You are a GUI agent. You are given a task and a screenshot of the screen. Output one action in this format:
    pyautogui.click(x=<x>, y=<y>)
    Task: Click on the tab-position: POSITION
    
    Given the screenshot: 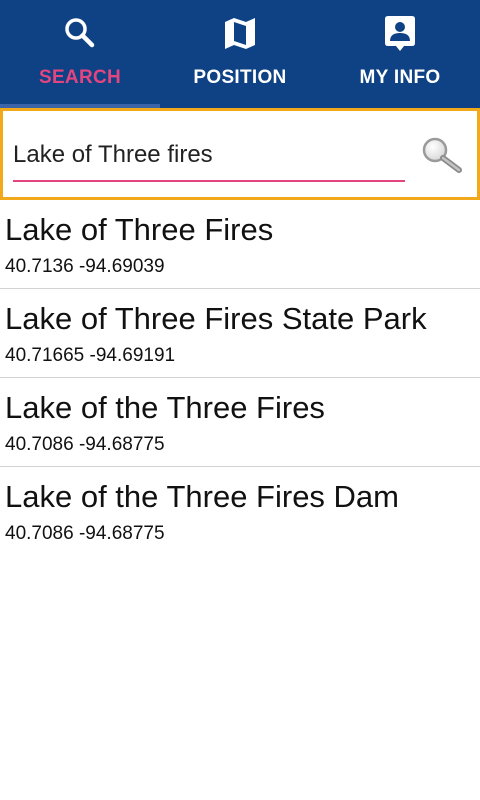 What is the action you would take?
    pyautogui.click(x=240, y=54)
    